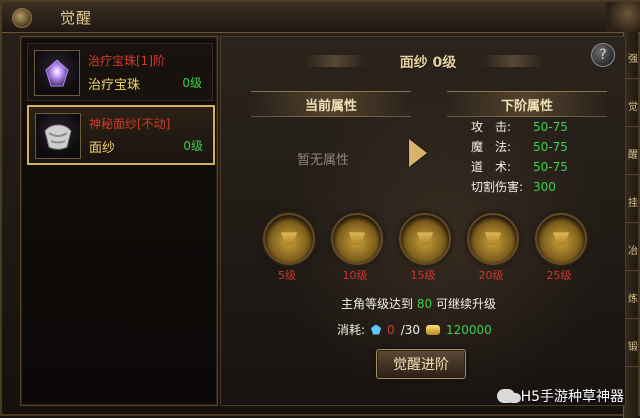 The width and height of the screenshot is (640, 418). I want to click on item-name: 面纱, so click(102, 148).